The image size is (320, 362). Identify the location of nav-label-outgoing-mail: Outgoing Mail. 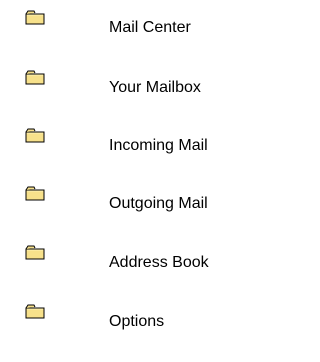
(158, 203).